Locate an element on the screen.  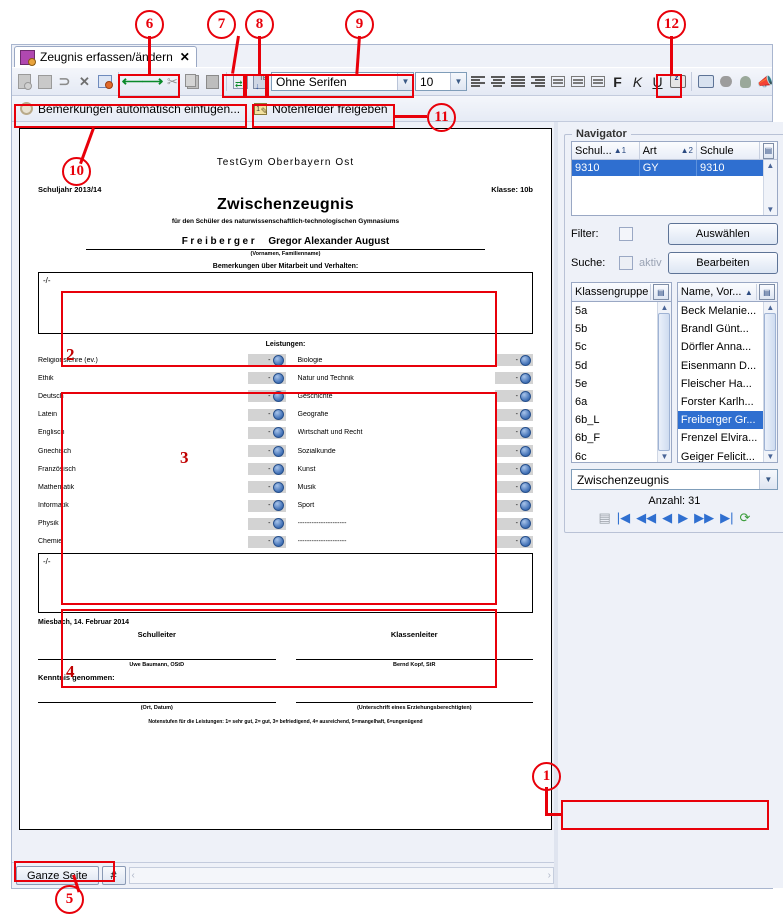
copy-button is located at coordinates (192, 81).